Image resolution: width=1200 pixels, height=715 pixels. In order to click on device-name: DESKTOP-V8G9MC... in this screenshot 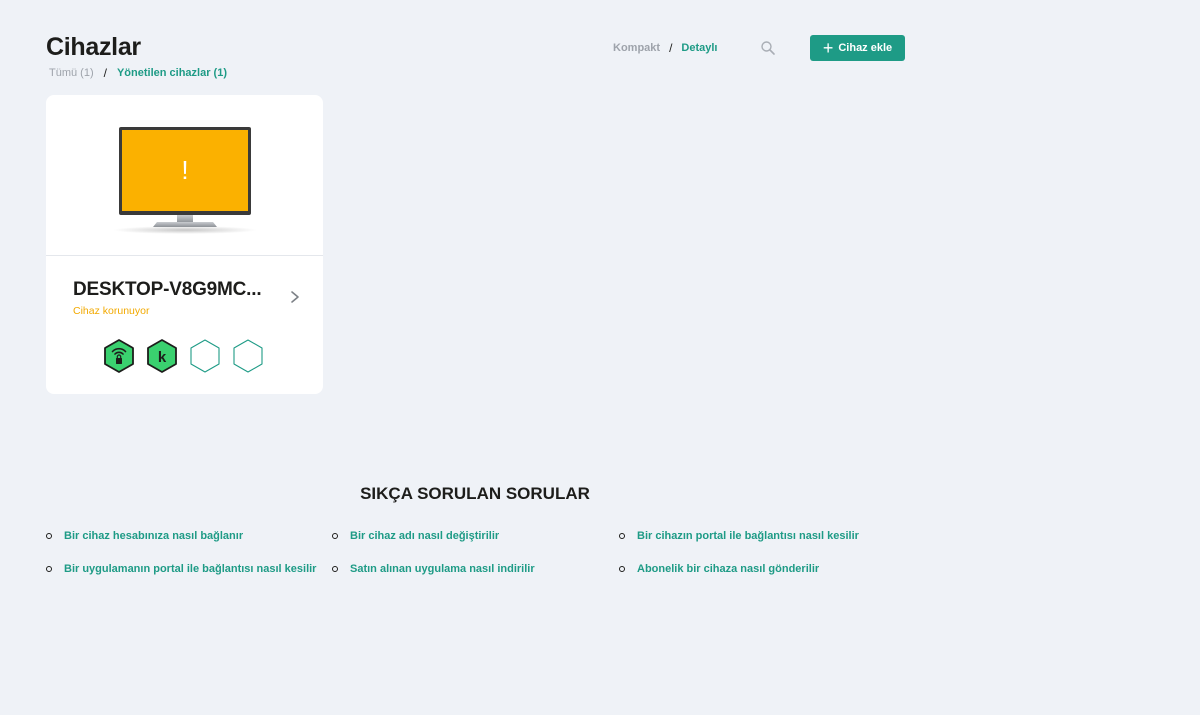, I will do `click(167, 289)`.